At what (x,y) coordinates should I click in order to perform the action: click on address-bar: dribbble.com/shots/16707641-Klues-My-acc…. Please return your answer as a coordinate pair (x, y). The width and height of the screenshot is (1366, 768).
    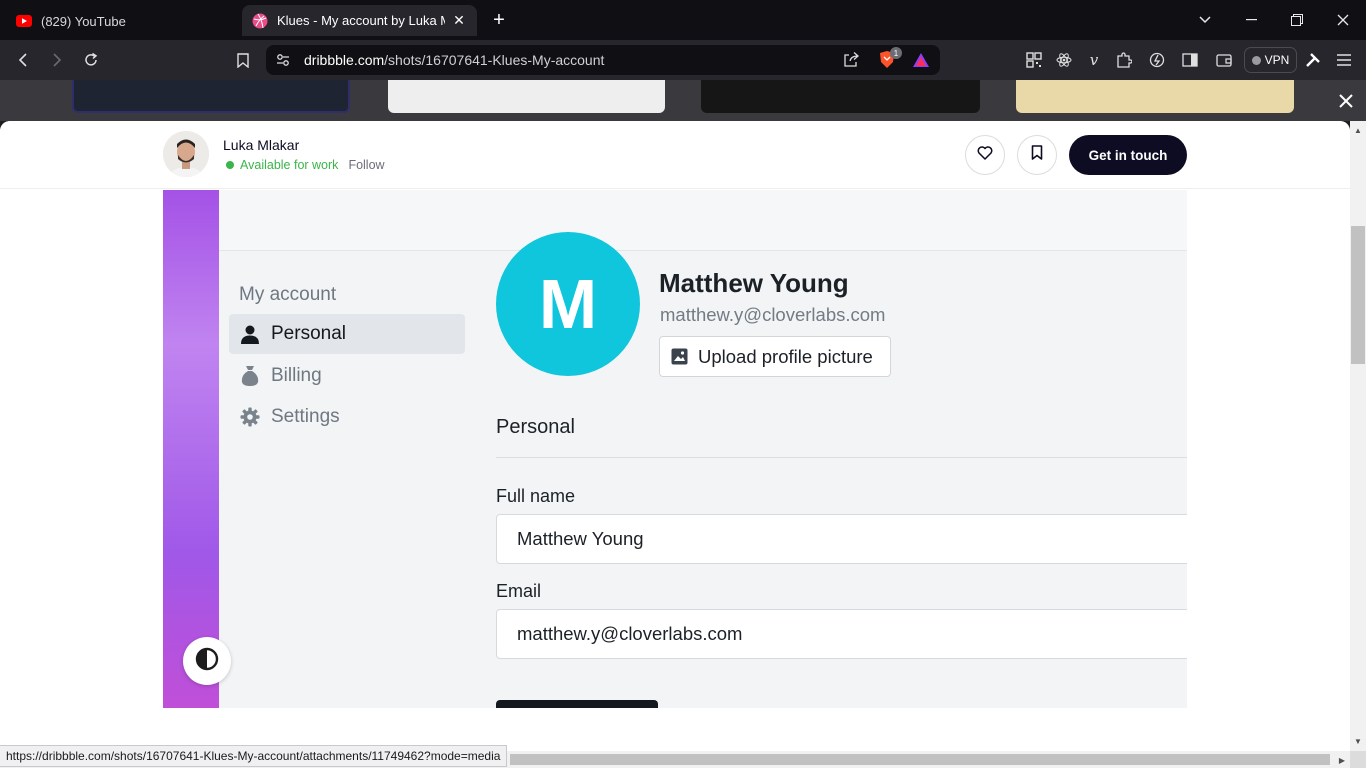
    Looking at the image, I should click on (603, 60).